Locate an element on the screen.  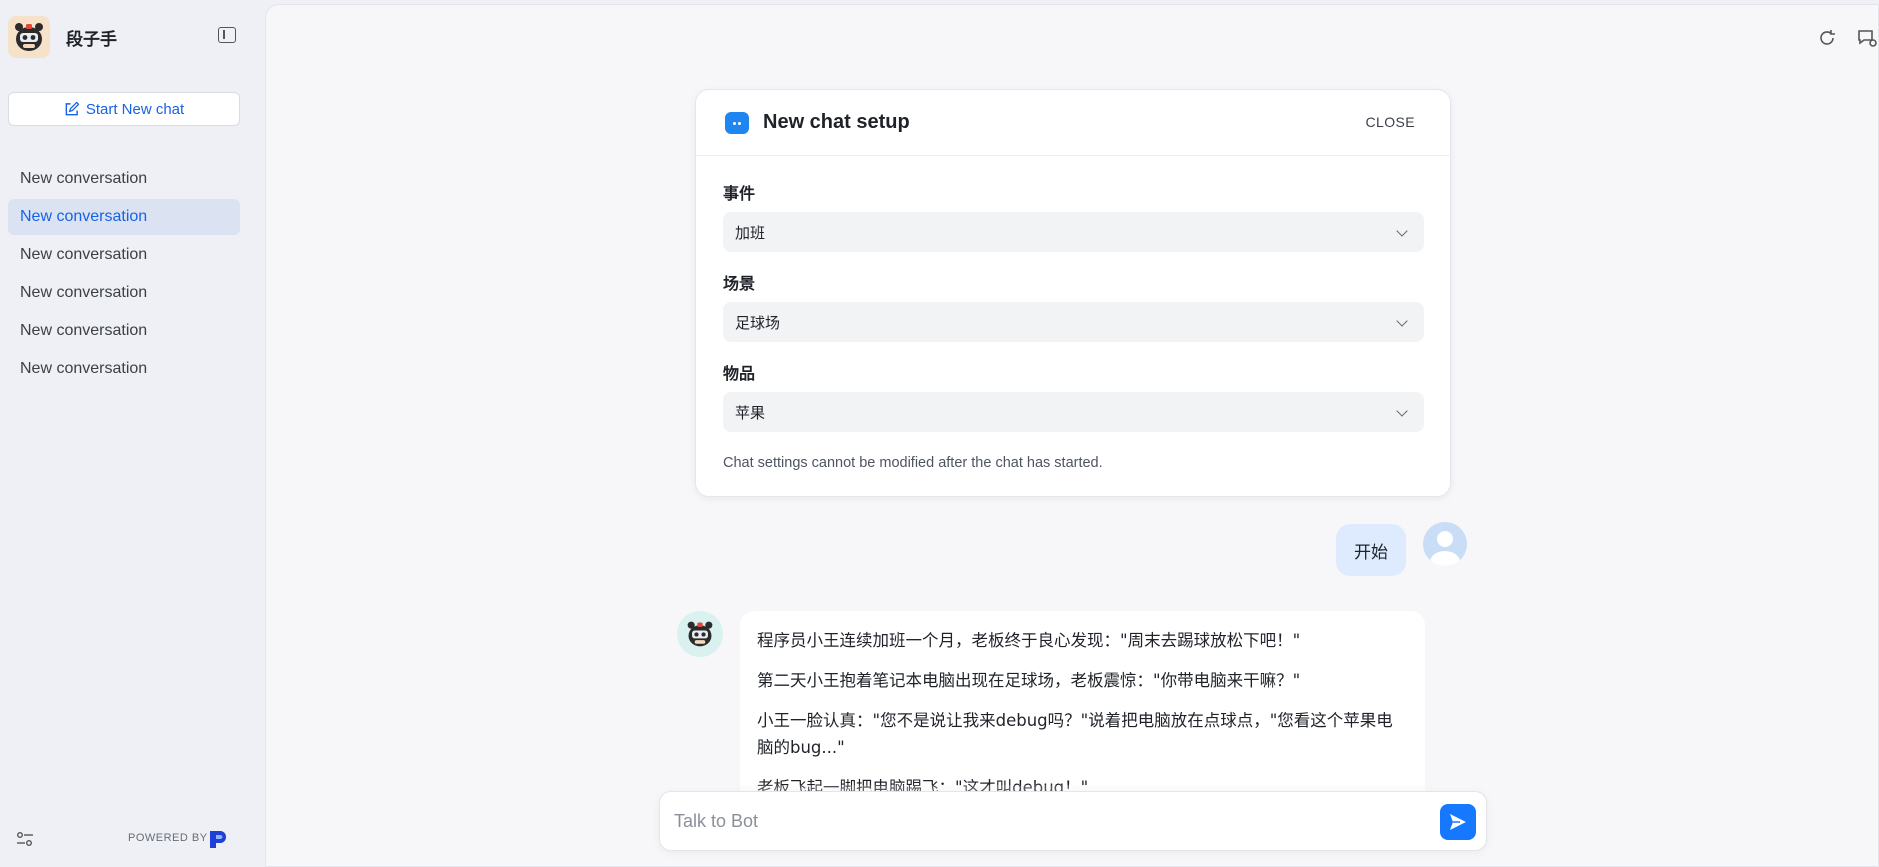
bot-brand: 段子手 is located at coordinates (62, 37).